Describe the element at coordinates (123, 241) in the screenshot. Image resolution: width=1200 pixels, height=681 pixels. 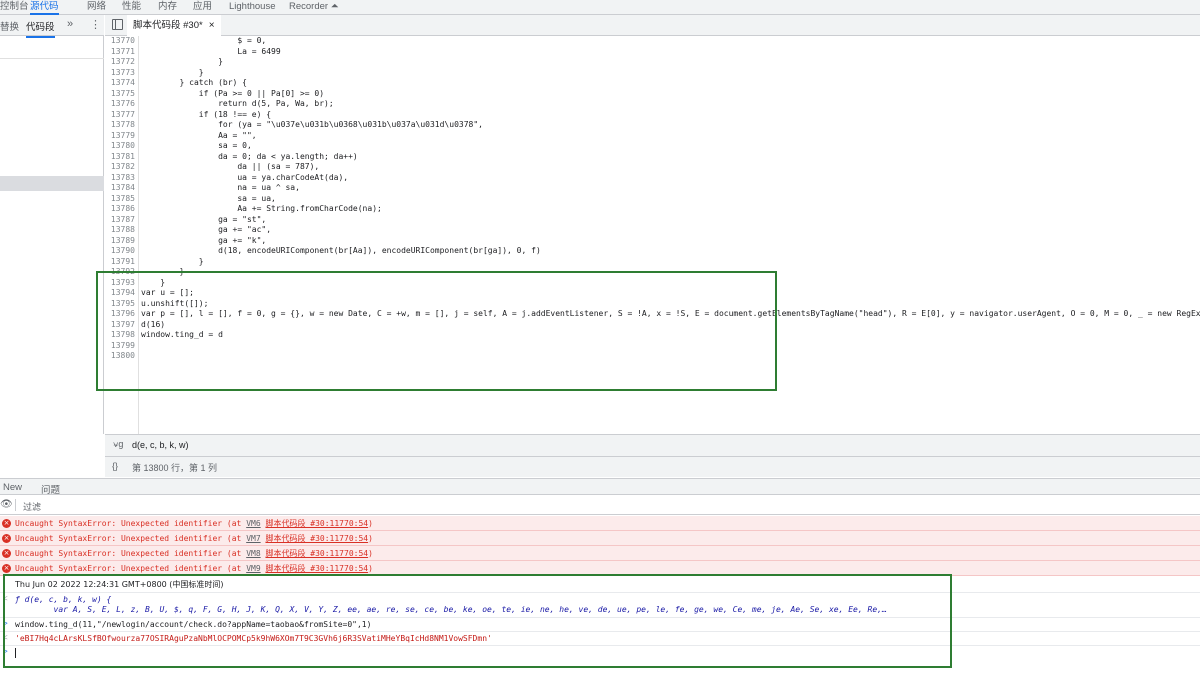
I see `line-number: 13789` at that location.